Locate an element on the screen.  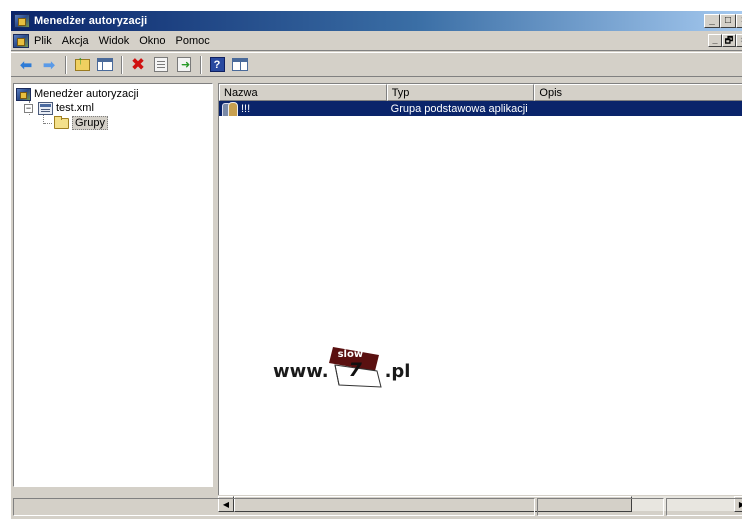
properties-icon is located at coordinates (161, 64).